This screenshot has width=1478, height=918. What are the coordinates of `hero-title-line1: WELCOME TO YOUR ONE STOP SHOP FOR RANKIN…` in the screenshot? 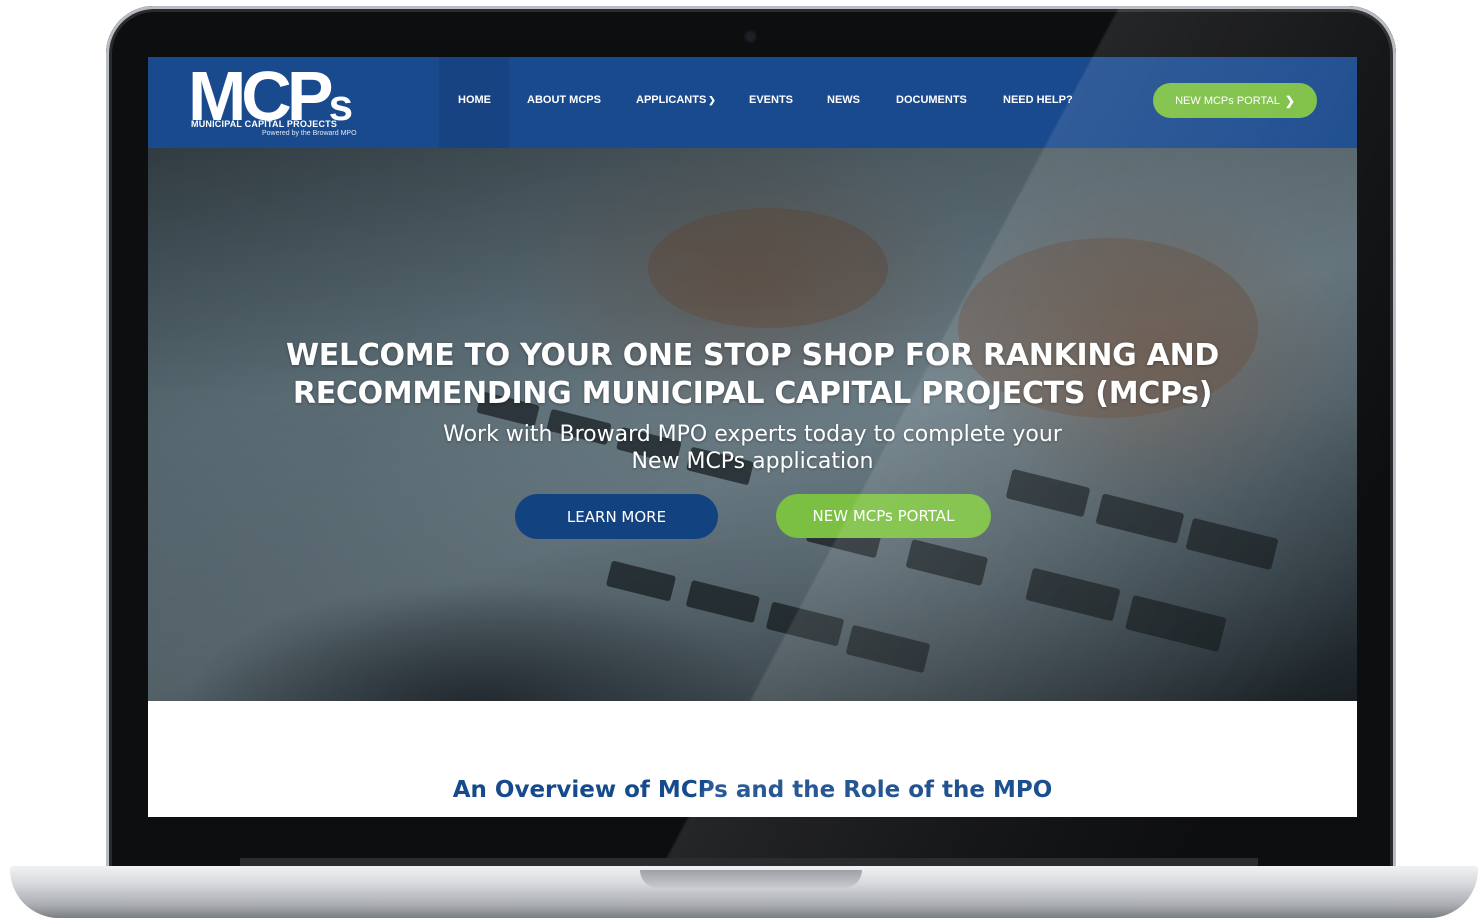 It's located at (752, 355).